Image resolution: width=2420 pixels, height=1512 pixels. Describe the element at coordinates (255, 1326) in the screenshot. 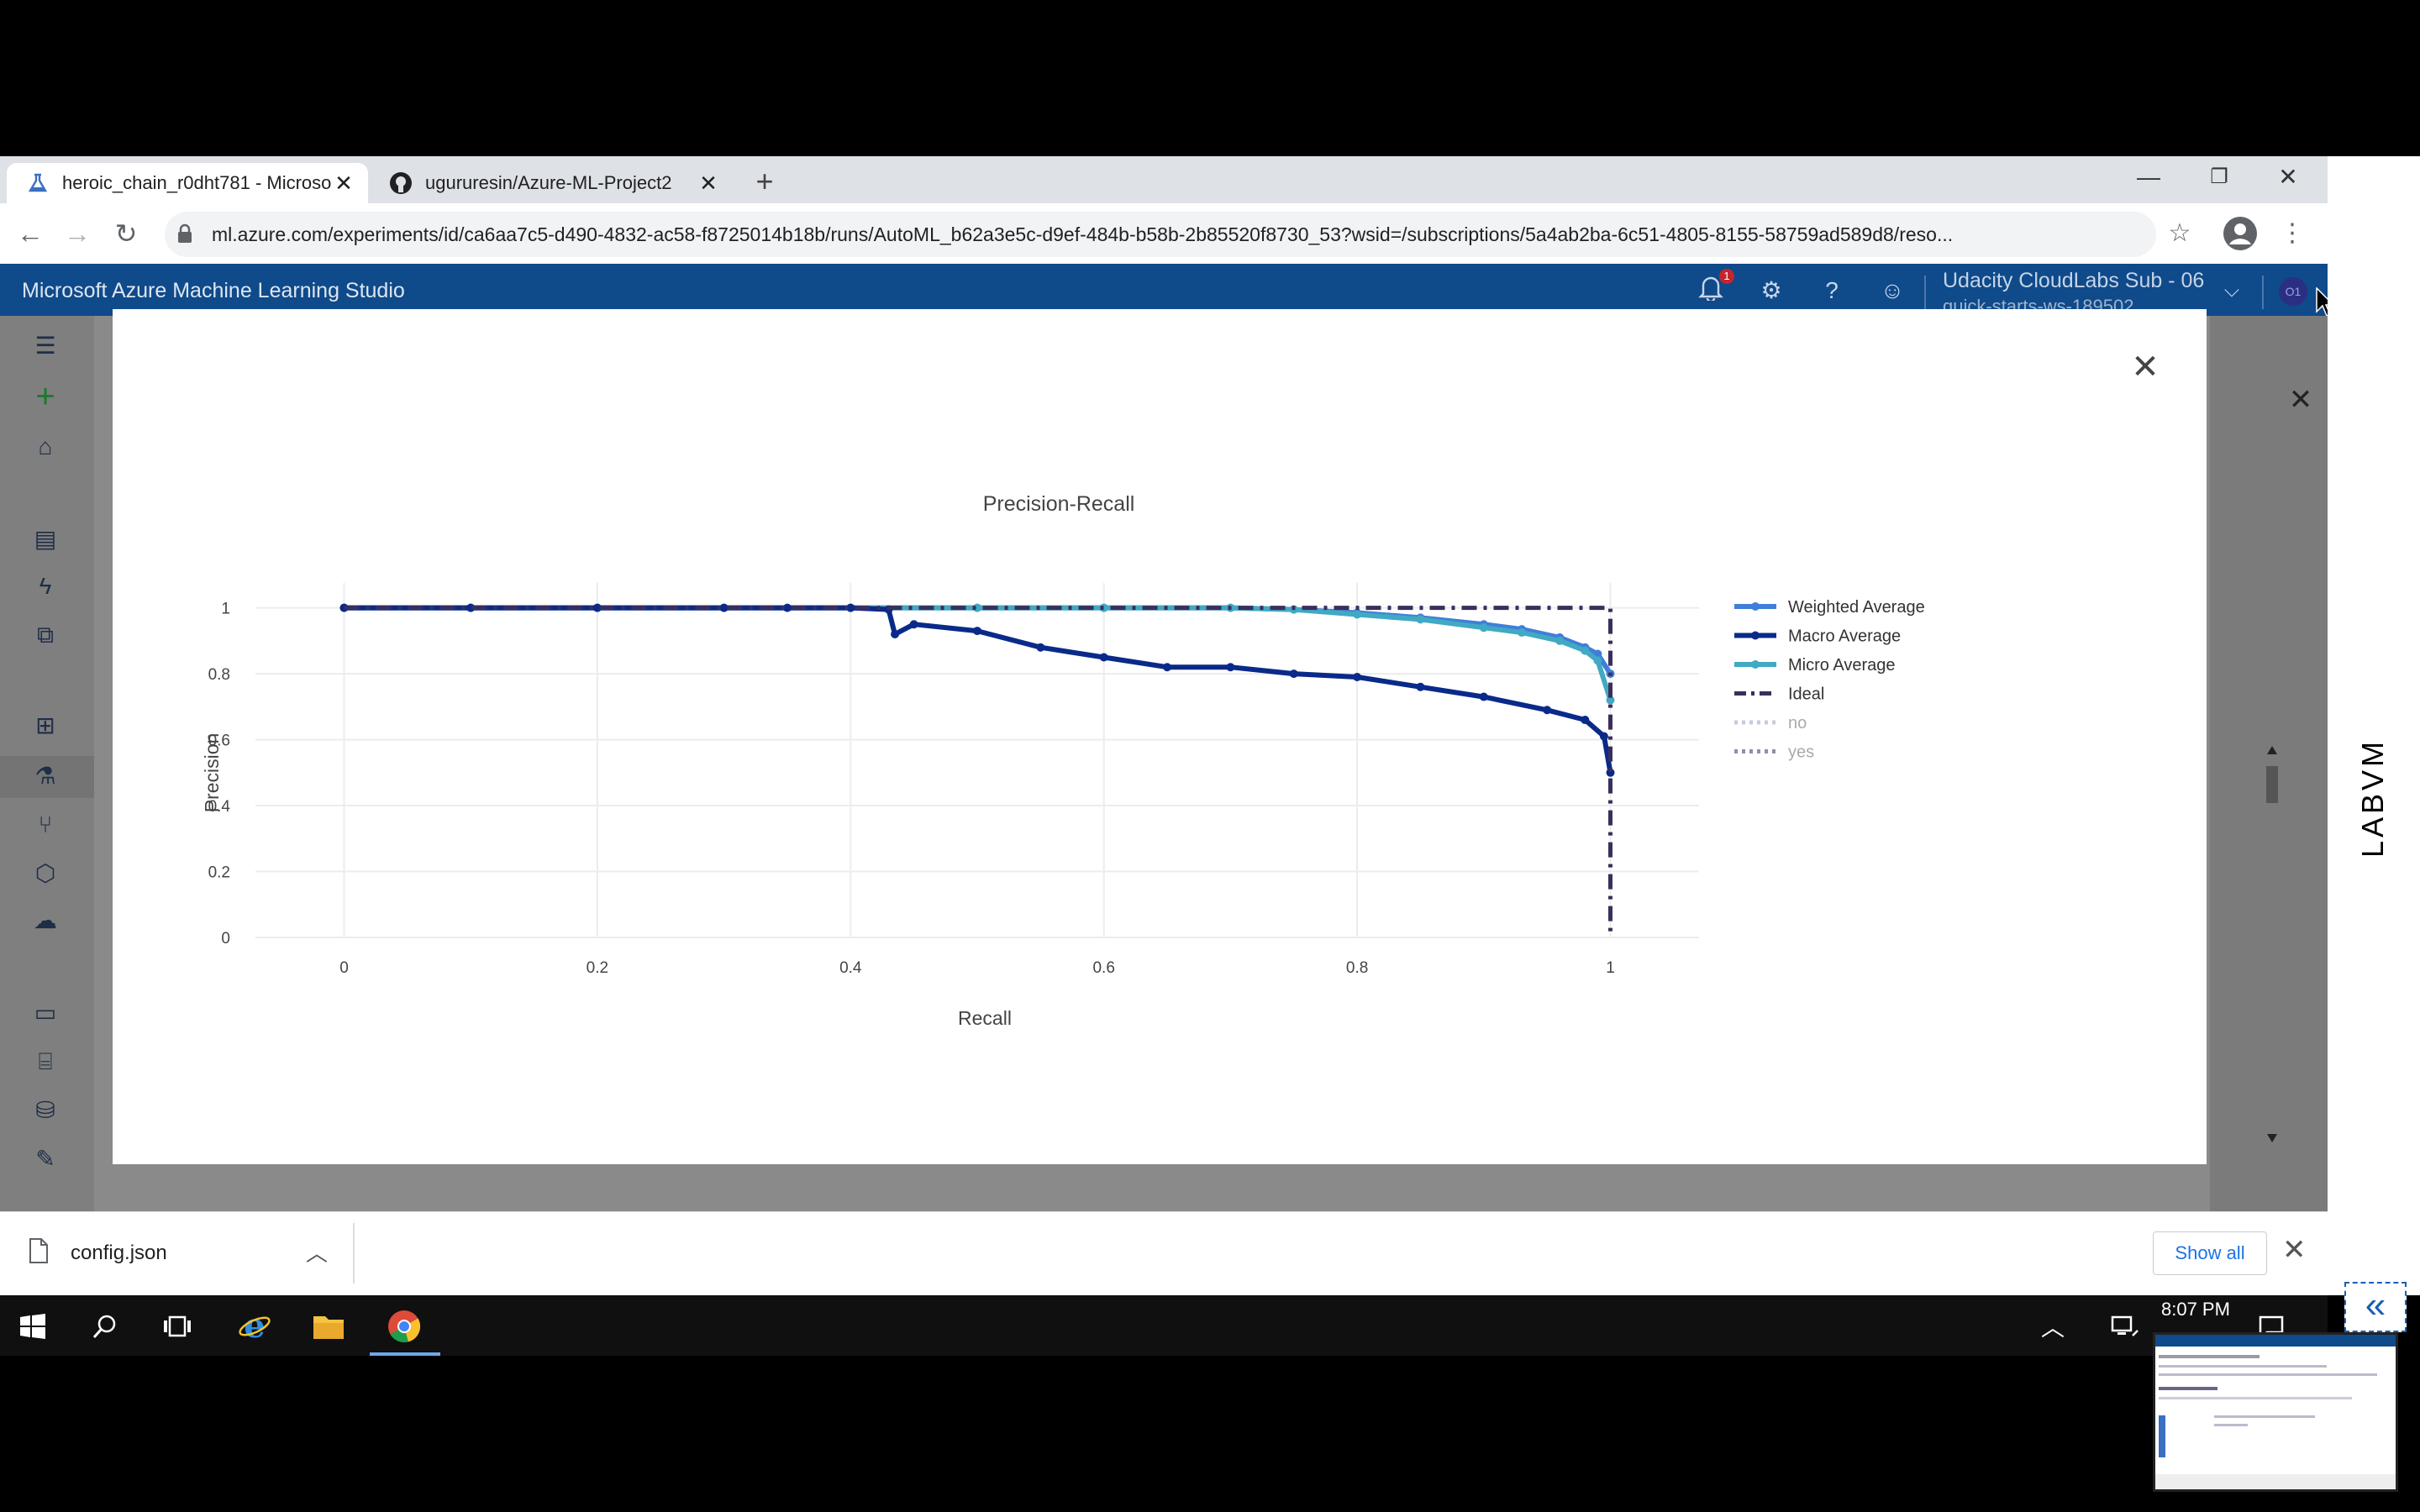

I see `internet-explorer-icon: e` at that location.